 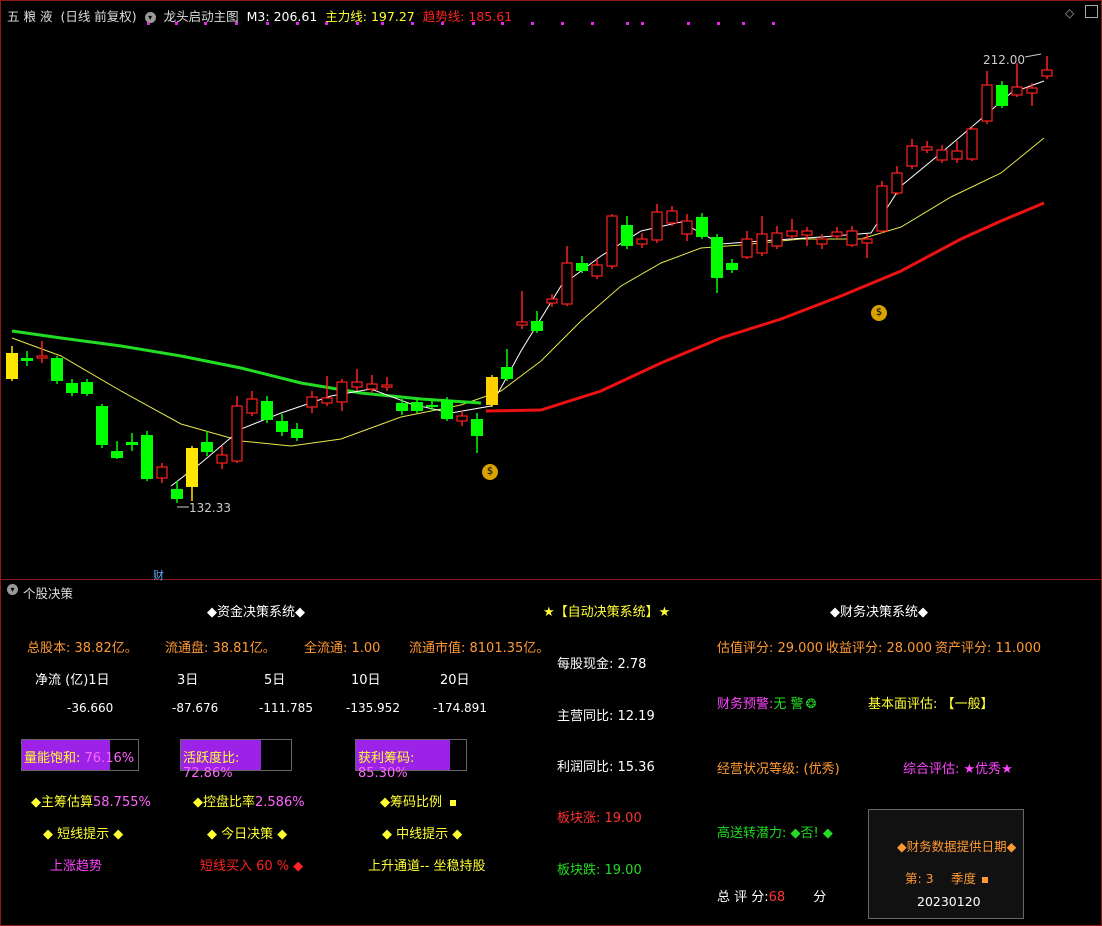 I want to click on bar-value: 76.16%, so click(x=109, y=758).